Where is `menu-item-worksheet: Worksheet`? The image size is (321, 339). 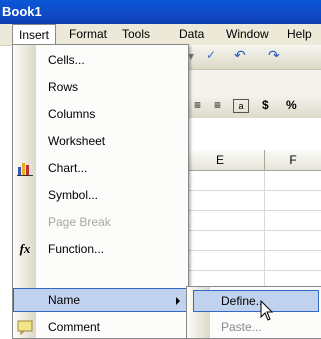
menu-item-worksheet: Worksheet is located at coordinates (100, 141).